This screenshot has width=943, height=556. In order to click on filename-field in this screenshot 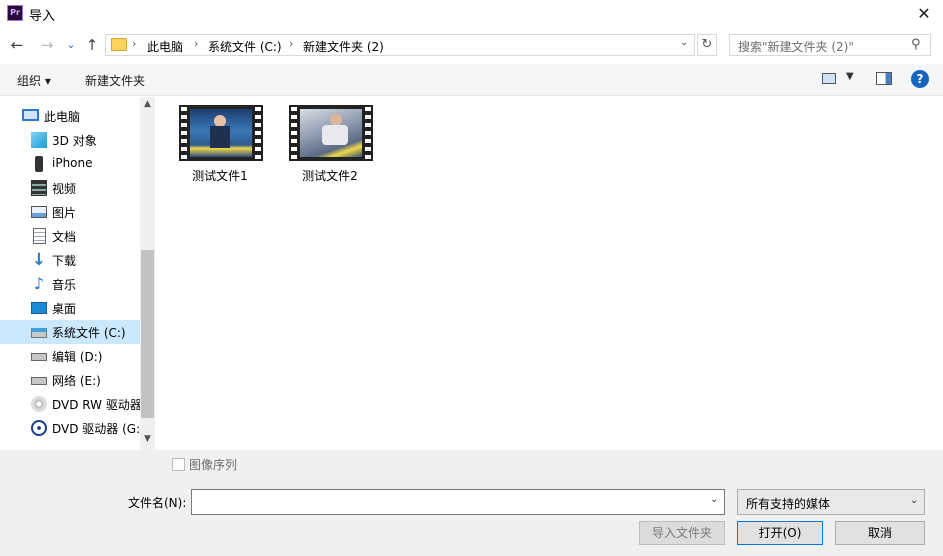, I will do `click(458, 502)`.